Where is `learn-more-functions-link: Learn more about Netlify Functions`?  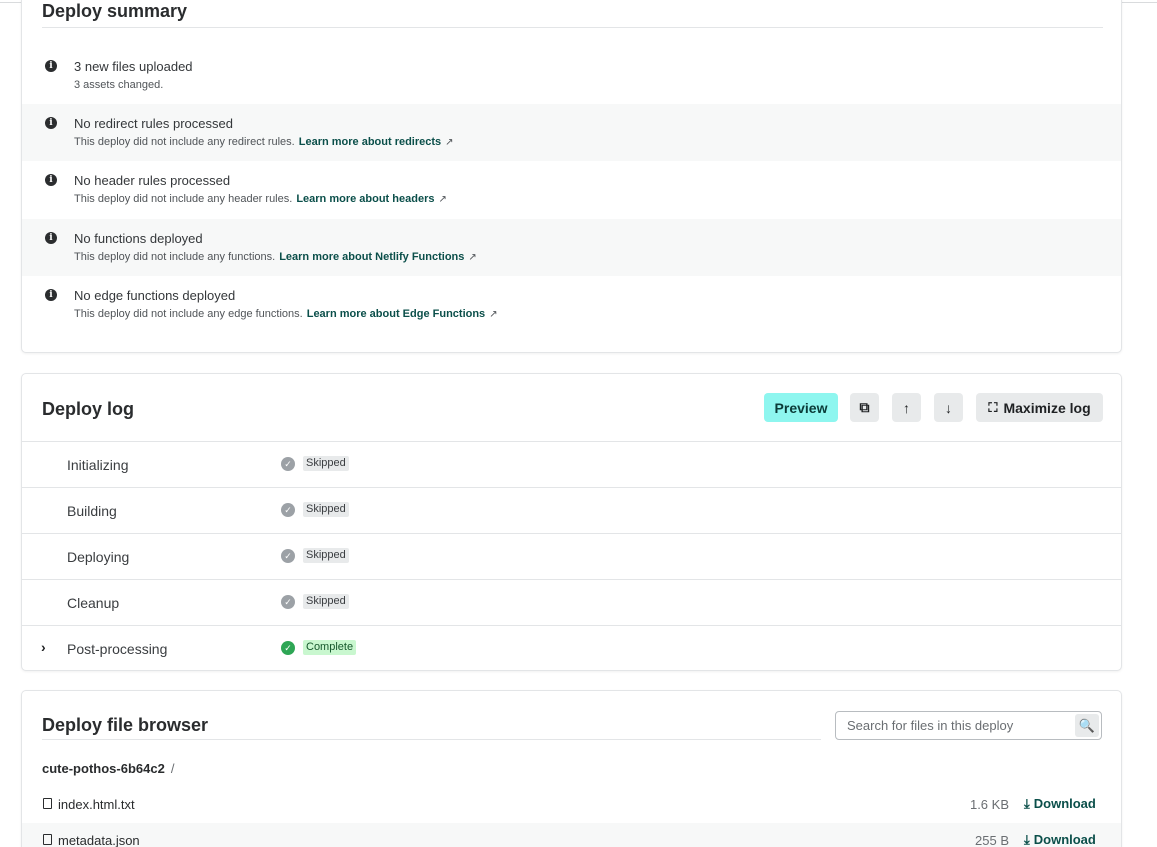
learn-more-functions-link: Learn more about Netlify Functions is located at coordinates (371, 257).